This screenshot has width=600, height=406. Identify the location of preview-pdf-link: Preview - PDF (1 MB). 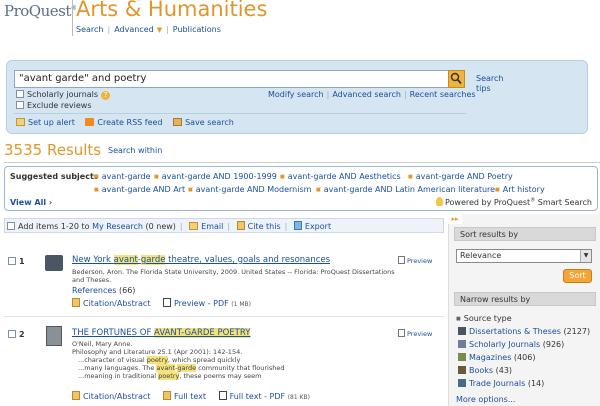
(207, 303).